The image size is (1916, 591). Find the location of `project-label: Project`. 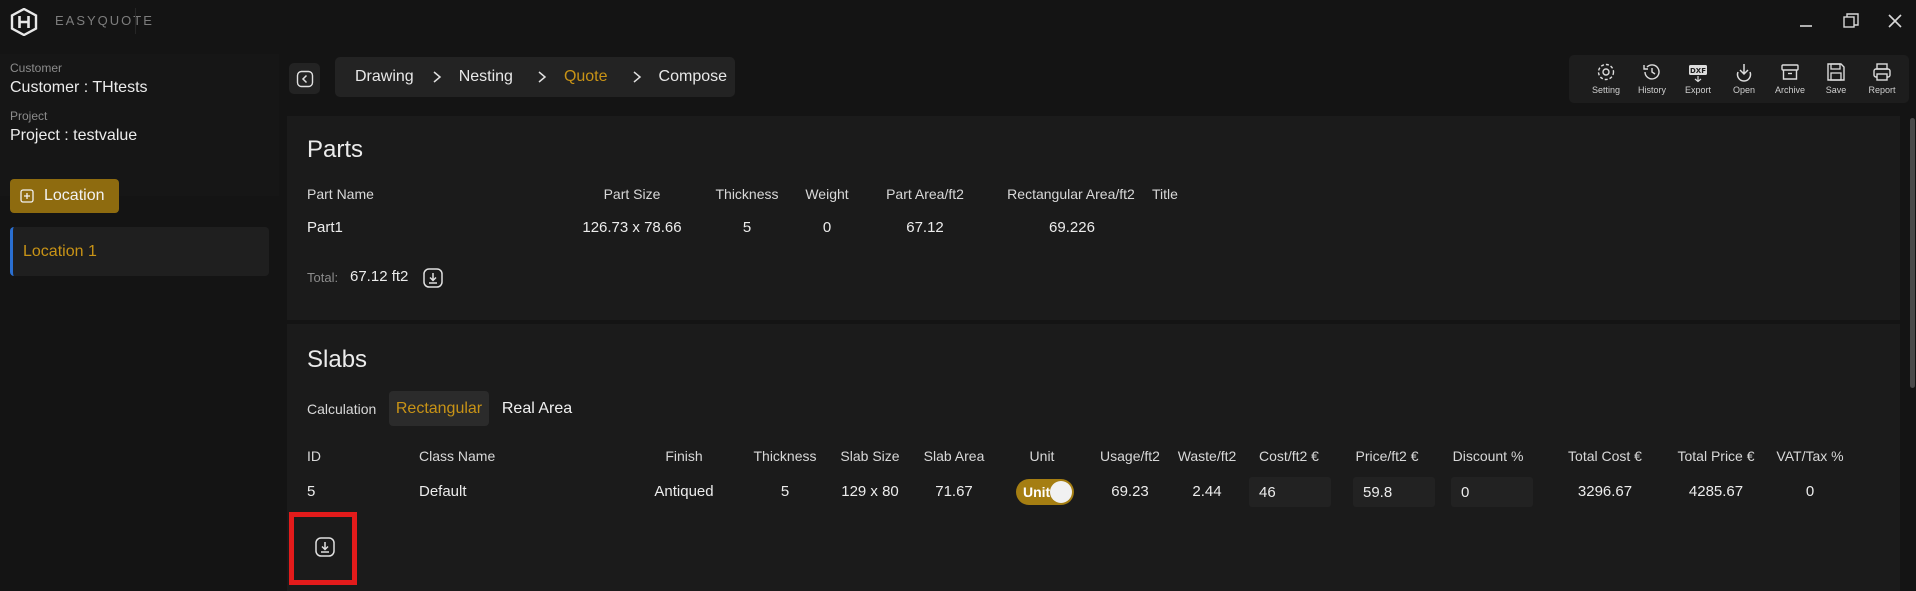

project-label: Project is located at coordinates (29, 116).